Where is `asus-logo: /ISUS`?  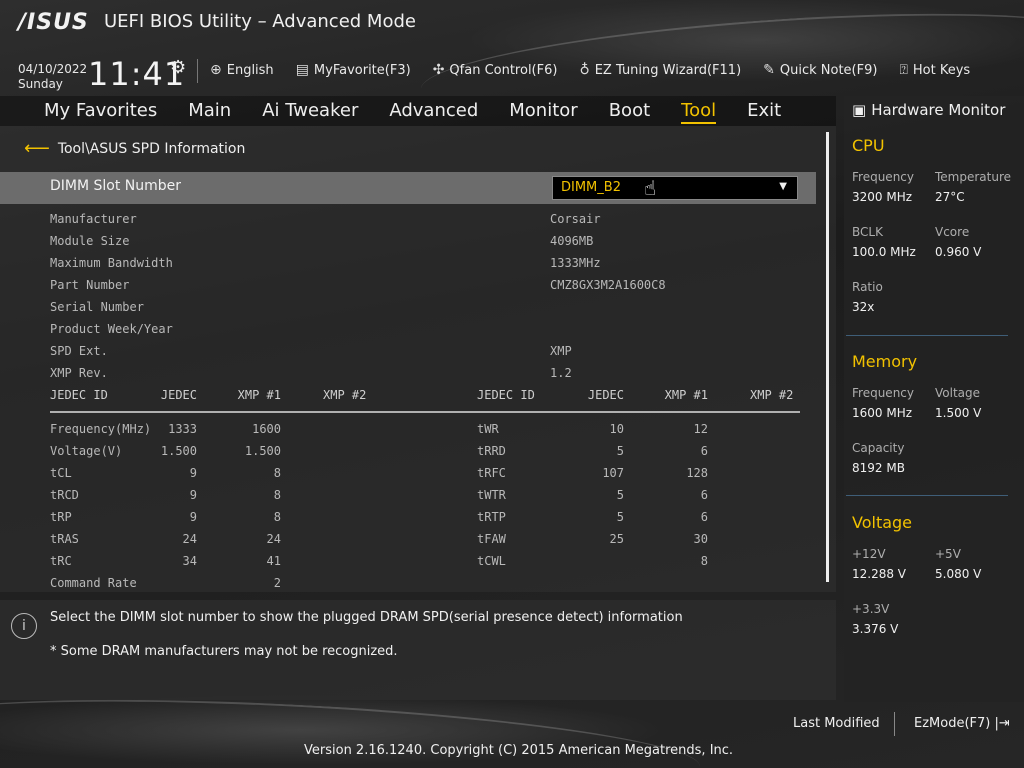
asus-logo: /ISUS is located at coordinates (53, 22).